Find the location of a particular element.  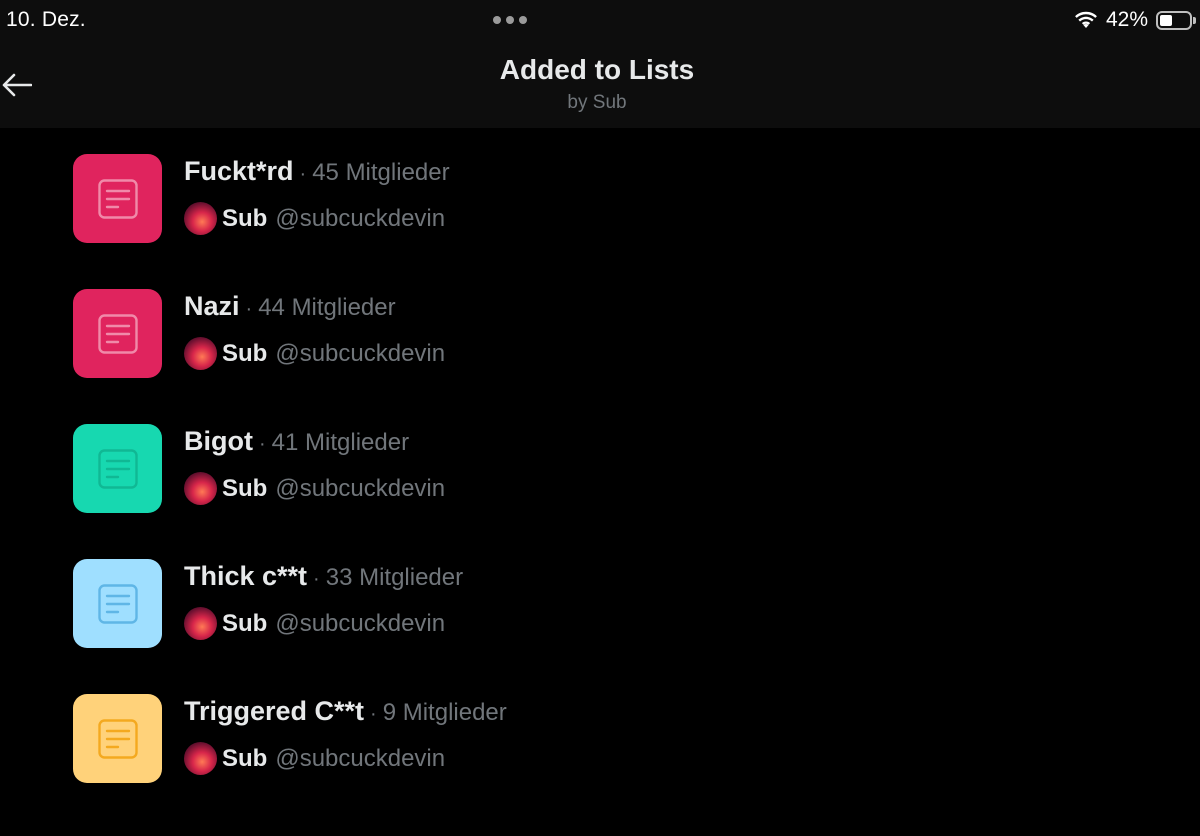

member-count: 33 Mitglieder is located at coordinates (394, 577).